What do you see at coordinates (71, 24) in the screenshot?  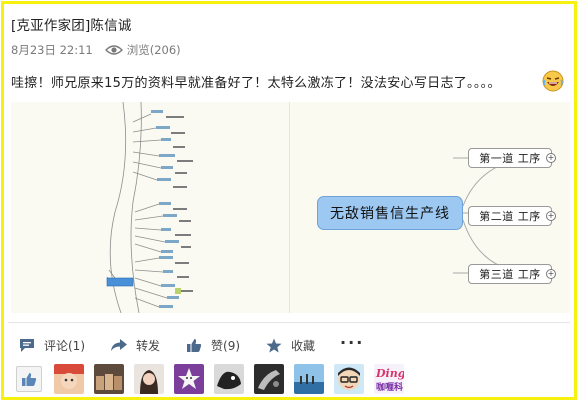 I see `post-title: [克亚作家团]陈信诚` at bounding box center [71, 24].